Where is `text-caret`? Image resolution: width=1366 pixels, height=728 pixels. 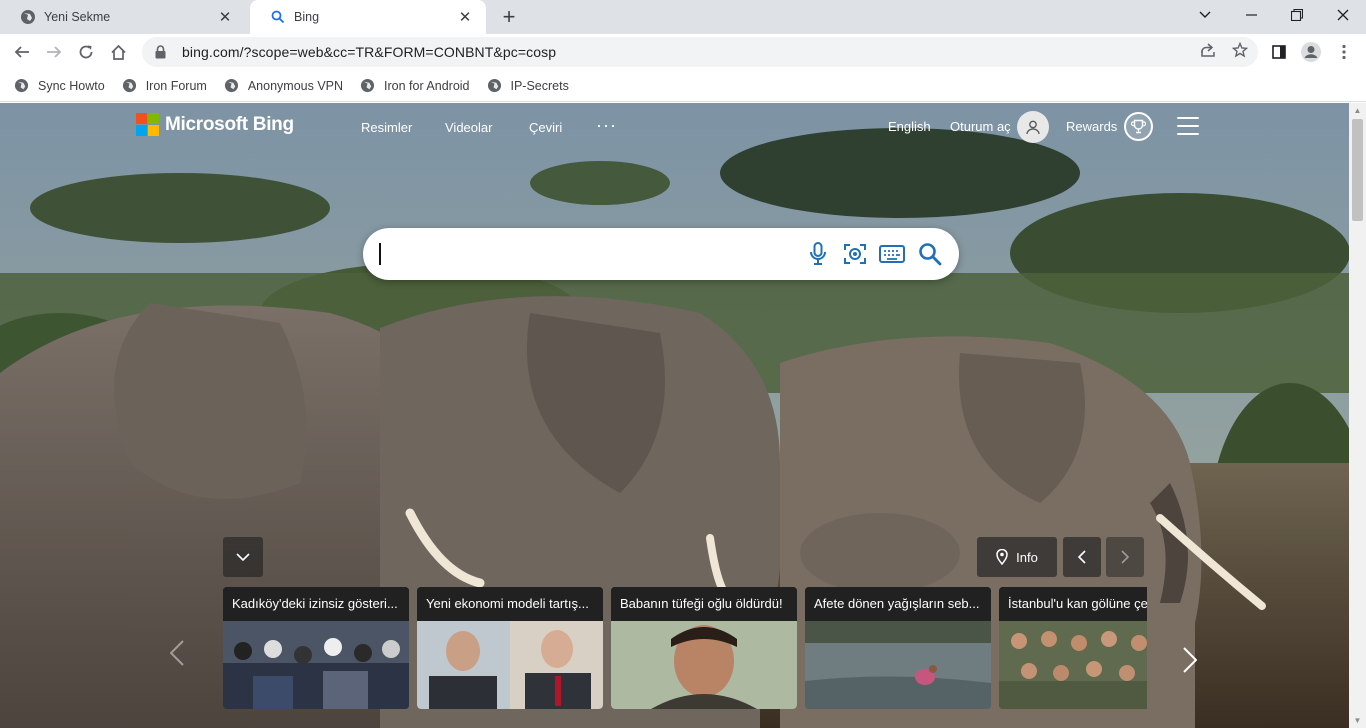 text-caret is located at coordinates (380, 254).